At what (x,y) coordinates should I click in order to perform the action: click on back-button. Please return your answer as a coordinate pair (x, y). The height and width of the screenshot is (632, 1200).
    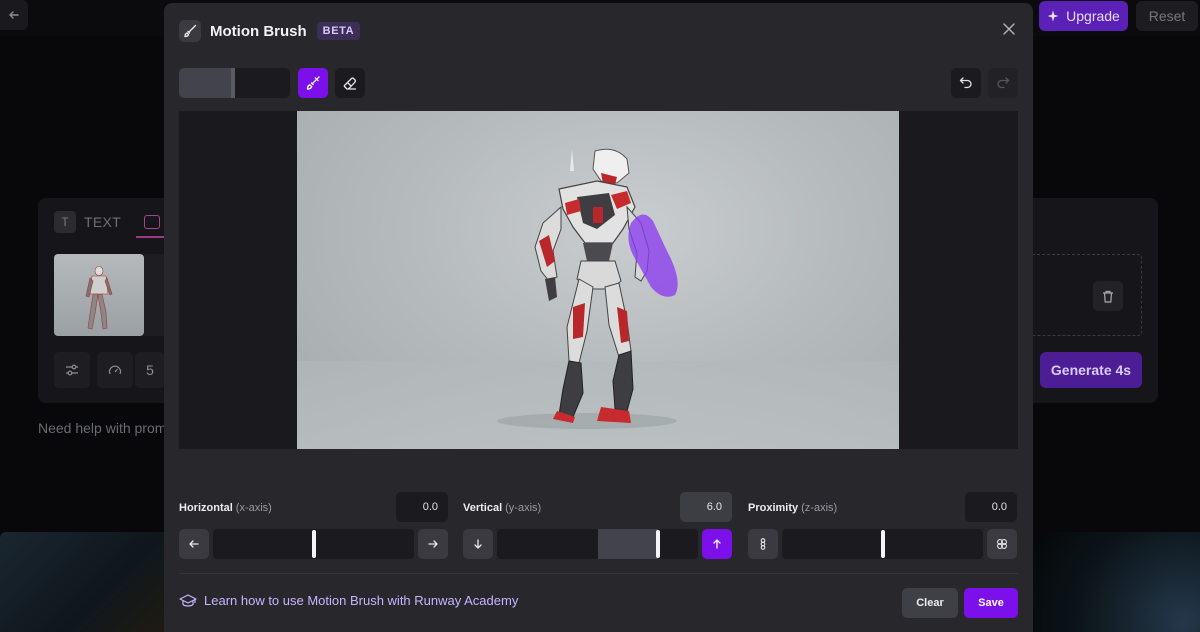
    Looking at the image, I should click on (14, 15).